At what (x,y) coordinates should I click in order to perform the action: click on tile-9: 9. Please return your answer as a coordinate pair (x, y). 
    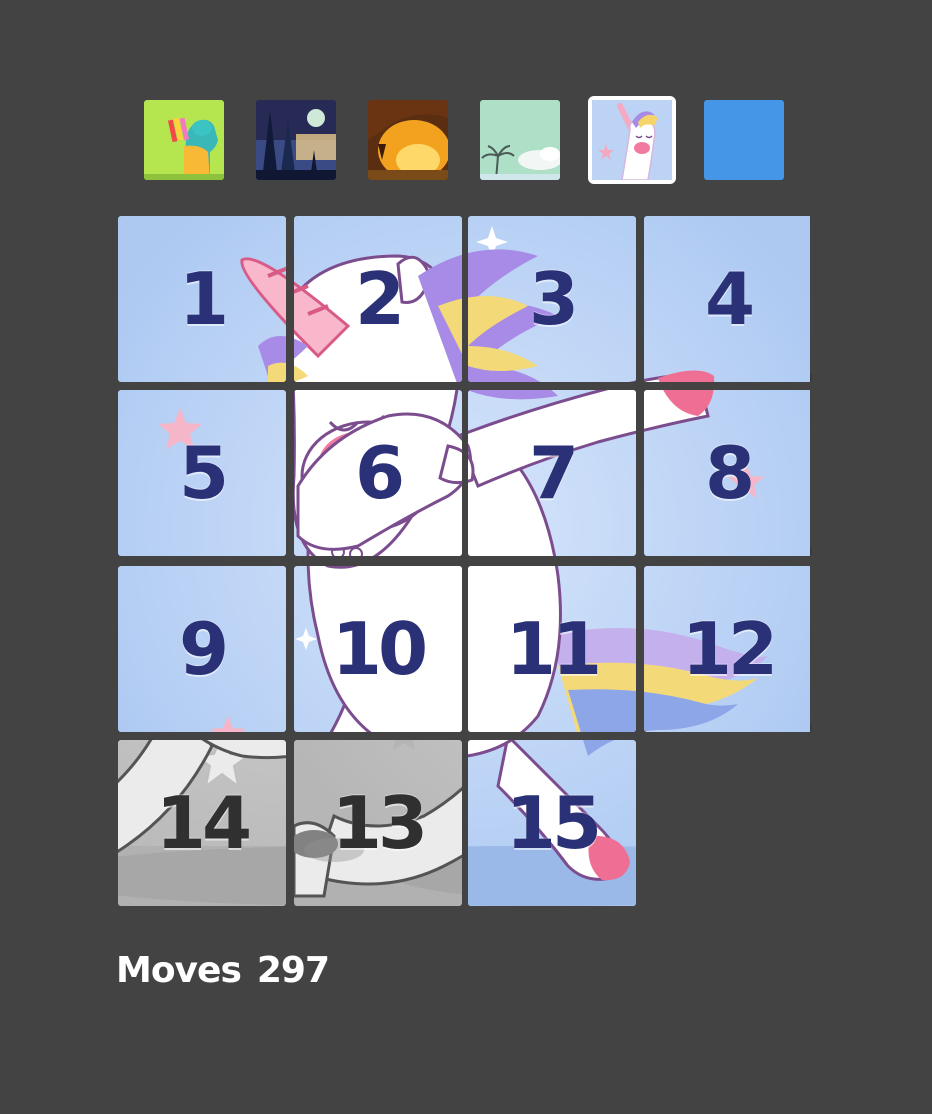
    Looking at the image, I should click on (202, 649).